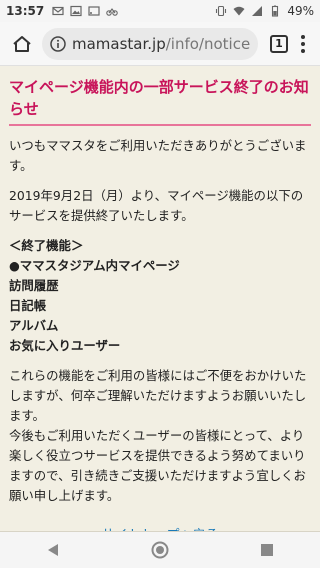  I want to click on browser-toolbar: mamastar.jp/info/notice/20 1, so click(160, 44).